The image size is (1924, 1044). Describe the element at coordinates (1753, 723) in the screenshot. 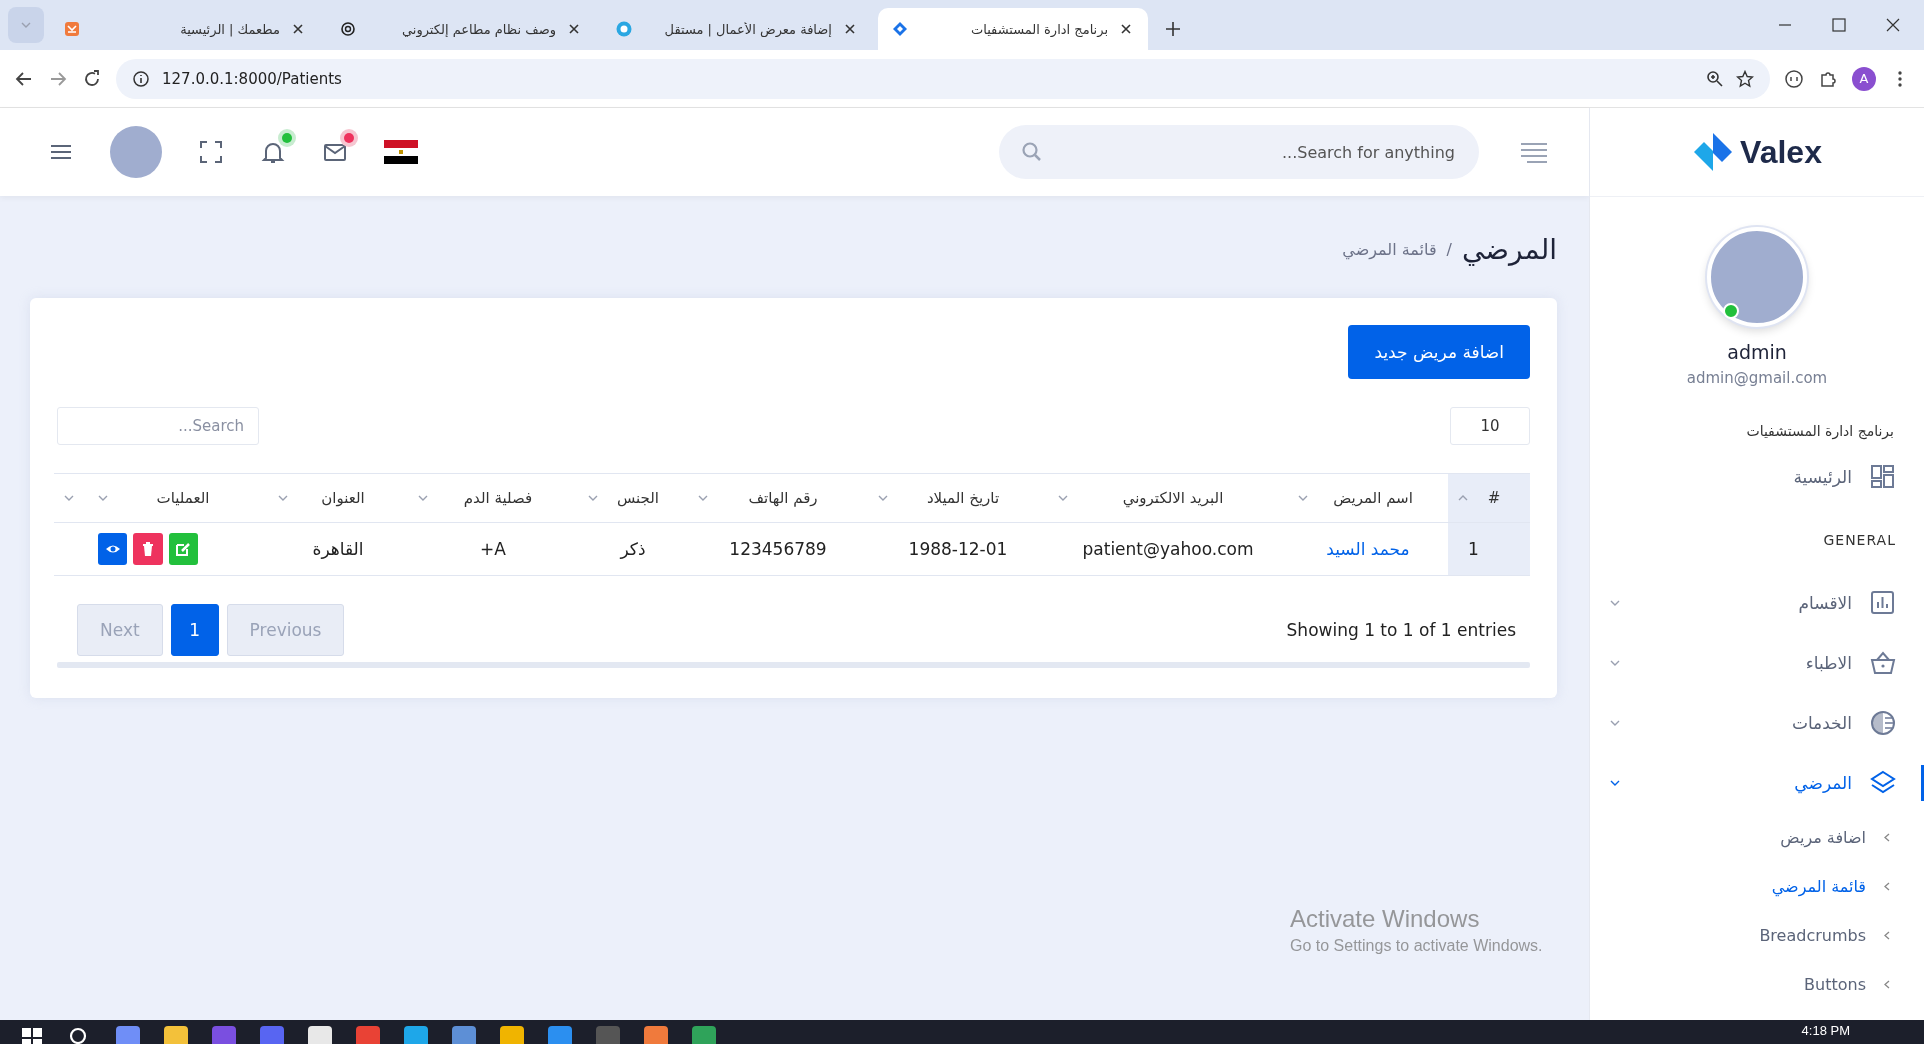

I see `nav-item: الخدمات` at that location.